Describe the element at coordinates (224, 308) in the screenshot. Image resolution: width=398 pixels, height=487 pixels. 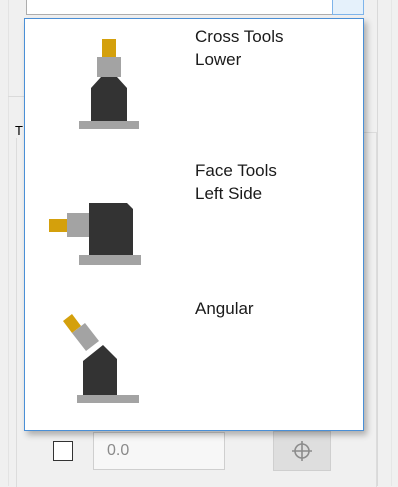
I see `option-label: Angular` at that location.